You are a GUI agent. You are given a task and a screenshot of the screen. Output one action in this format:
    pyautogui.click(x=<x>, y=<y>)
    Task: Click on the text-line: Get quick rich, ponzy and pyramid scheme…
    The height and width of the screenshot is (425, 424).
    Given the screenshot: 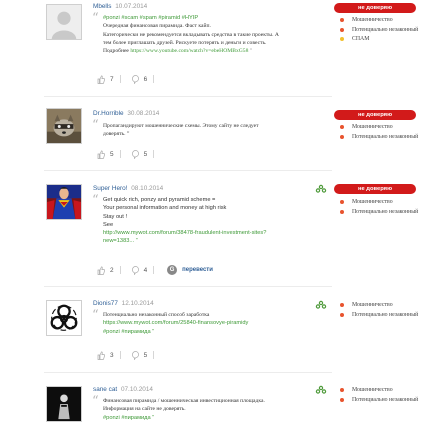 What is the action you would take?
    pyautogui.click(x=159, y=200)
    